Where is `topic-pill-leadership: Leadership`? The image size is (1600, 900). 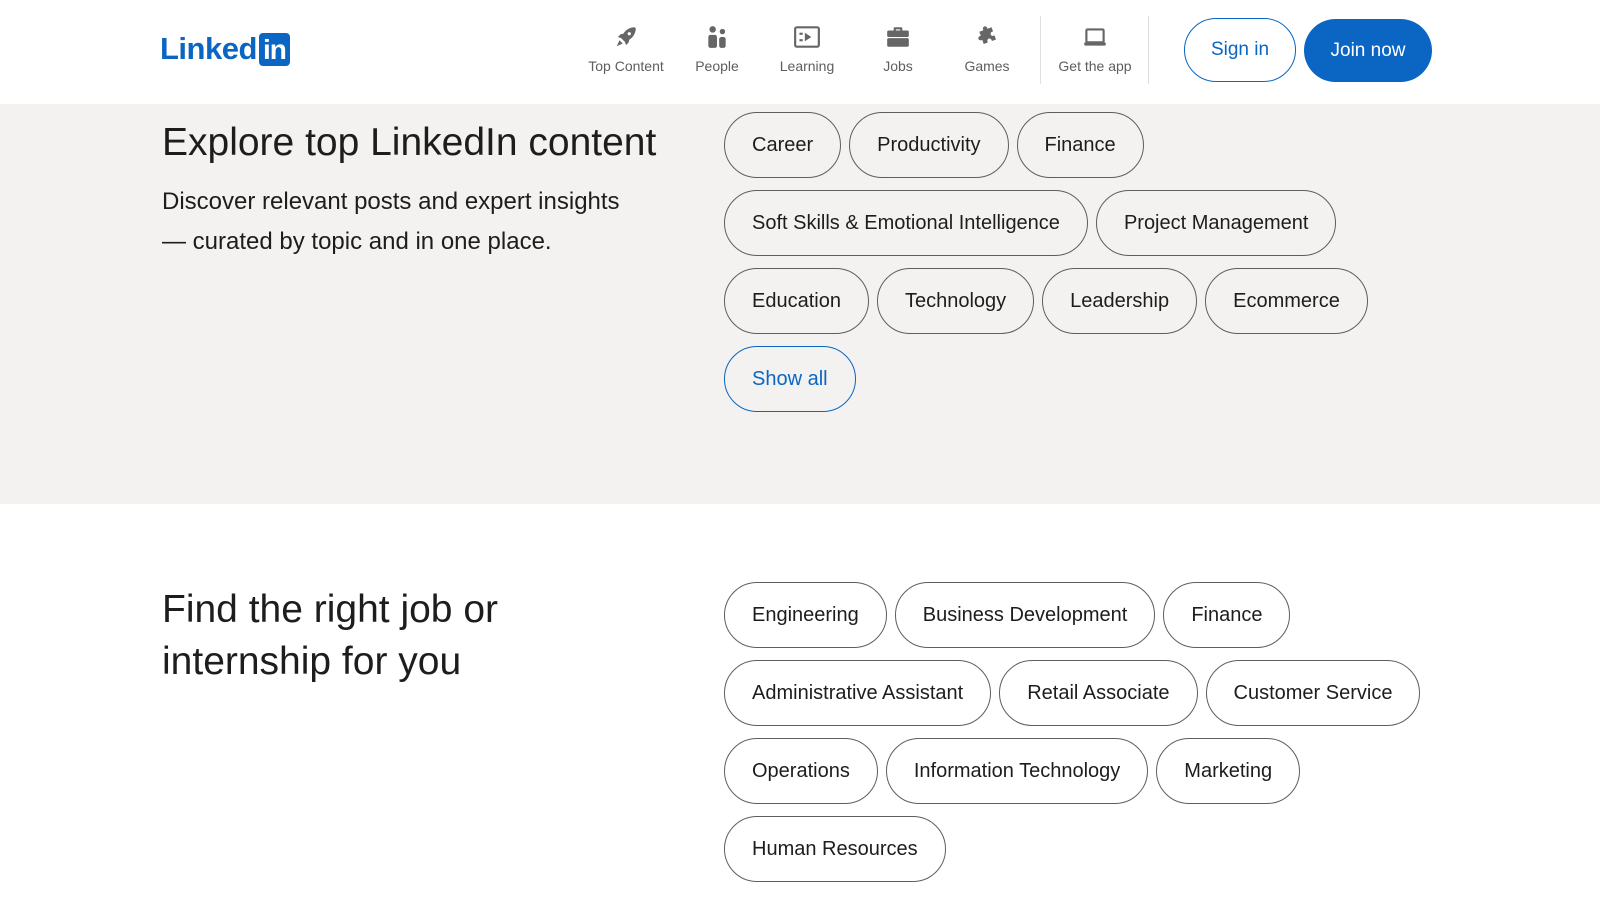 topic-pill-leadership: Leadership is located at coordinates (1120, 301).